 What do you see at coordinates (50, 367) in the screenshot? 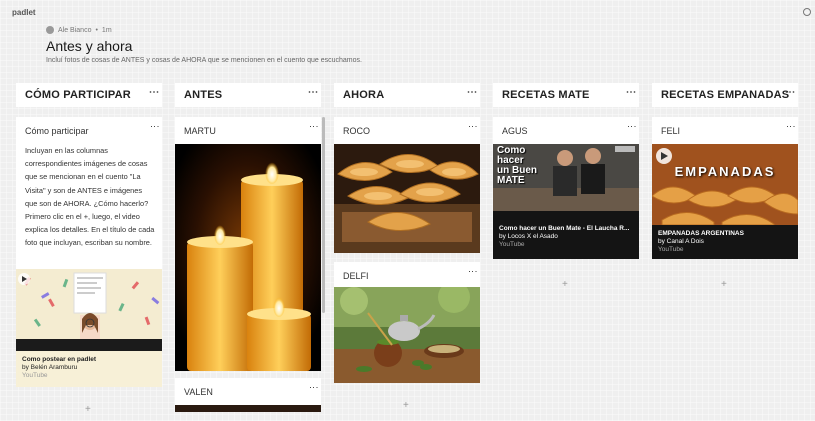
I see `video-author: by Belén Aramburu` at bounding box center [50, 367].